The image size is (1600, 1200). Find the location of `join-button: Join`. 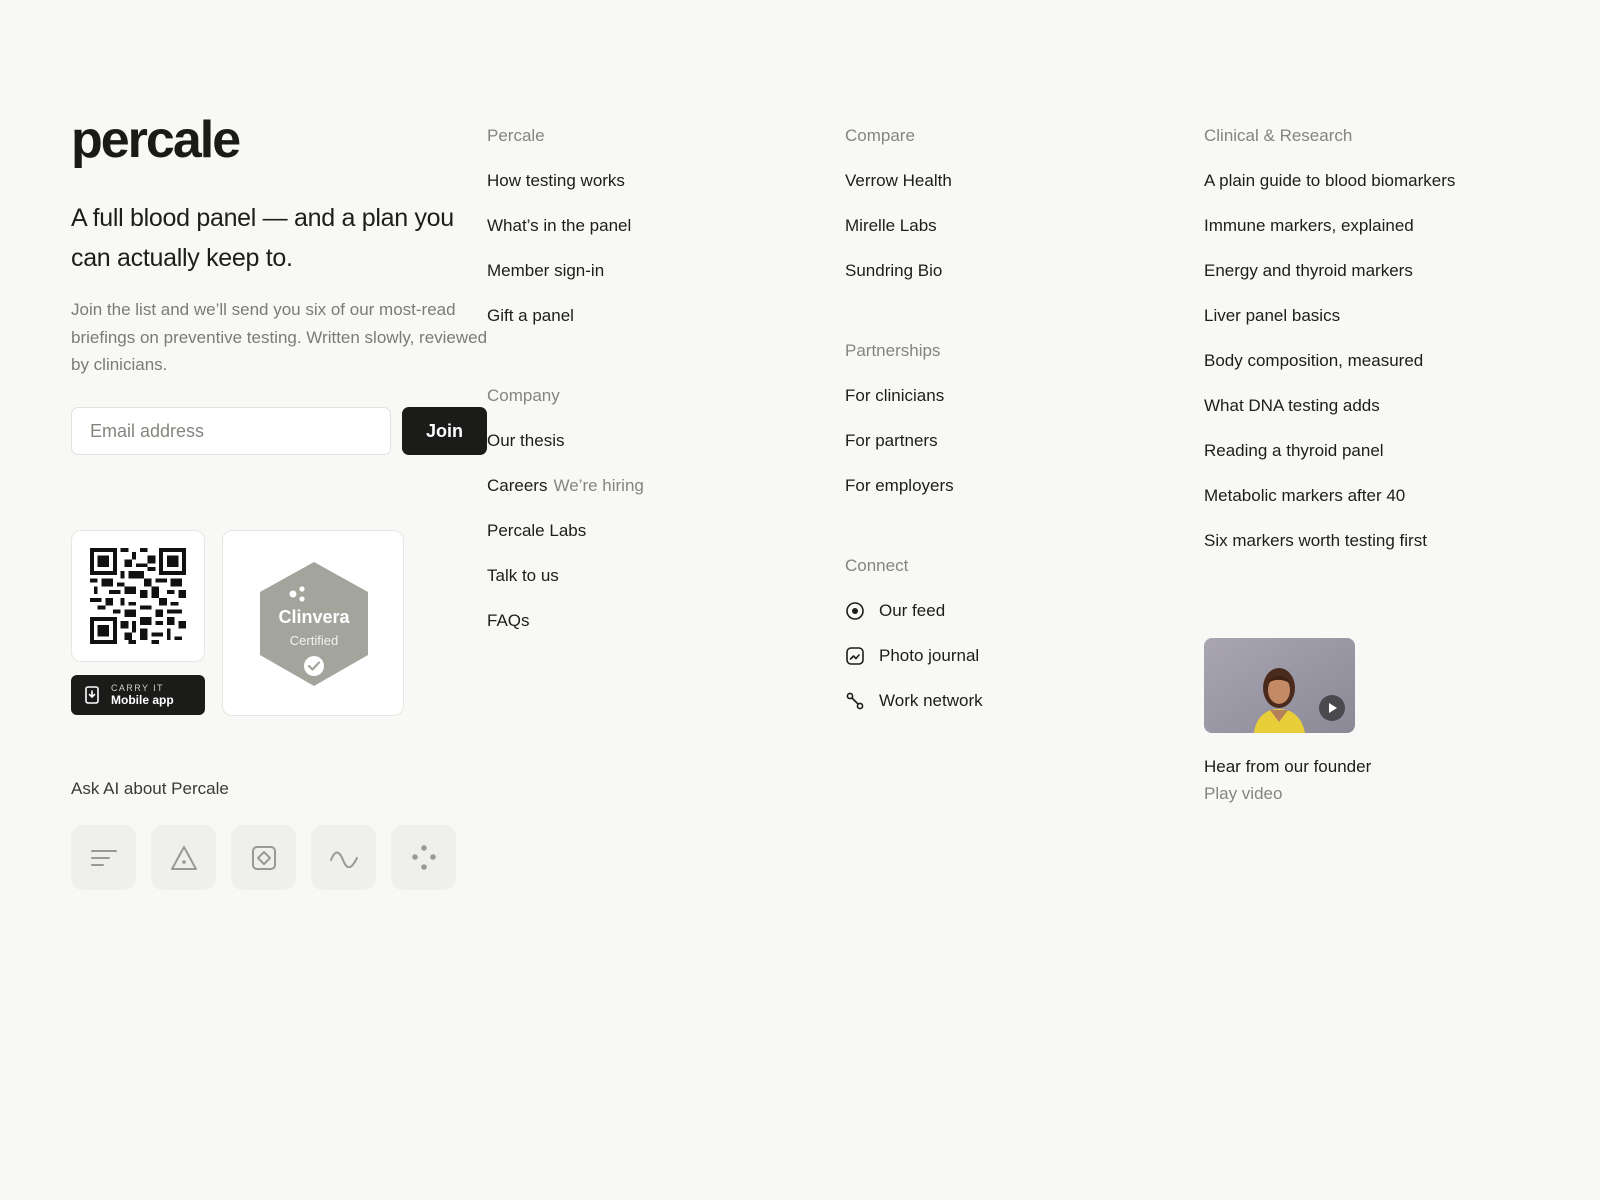

join-button: Join is located at coordinates (444, 431).